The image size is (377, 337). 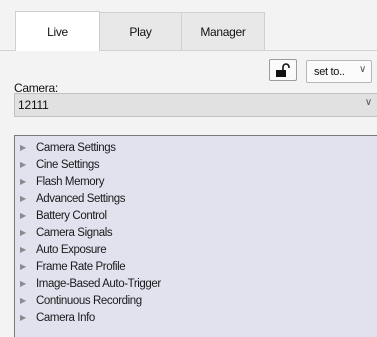 I want to click on tree-item-label: Camera Settings, so click(x=76, y=147).